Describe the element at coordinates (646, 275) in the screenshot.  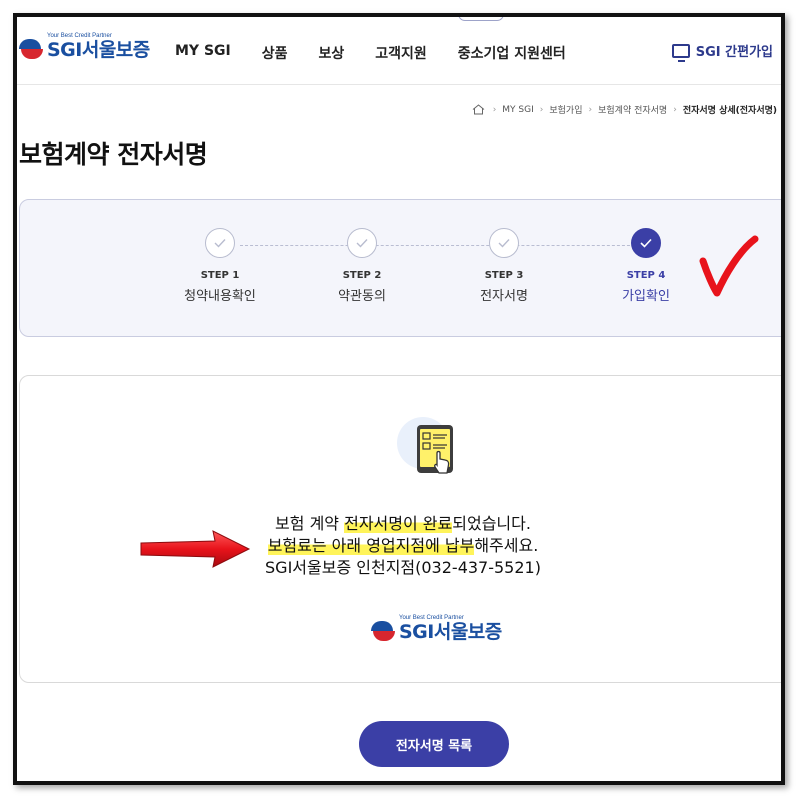
I see `step-number: STEP 4` at that location.